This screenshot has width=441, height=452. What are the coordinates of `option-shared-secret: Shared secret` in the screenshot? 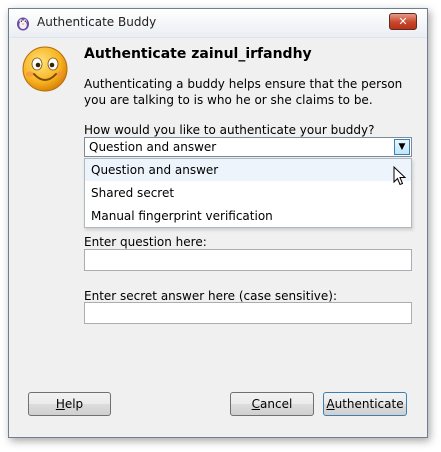 It's located at (248, 193).